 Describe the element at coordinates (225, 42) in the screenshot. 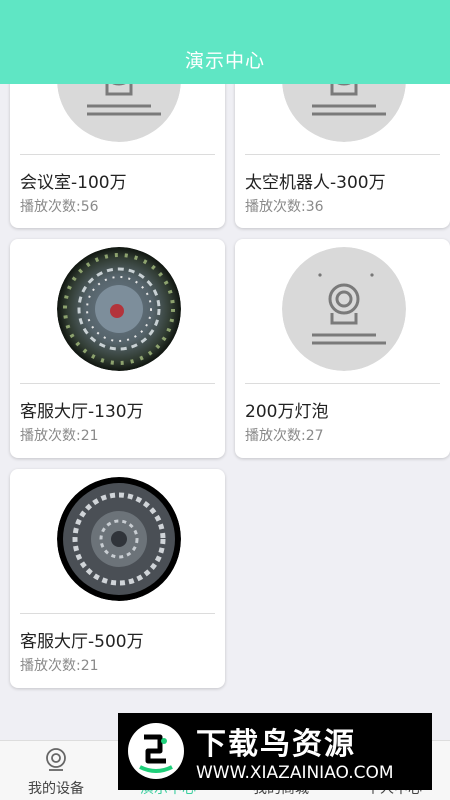

I see `app-header: 演示中心` at that location.